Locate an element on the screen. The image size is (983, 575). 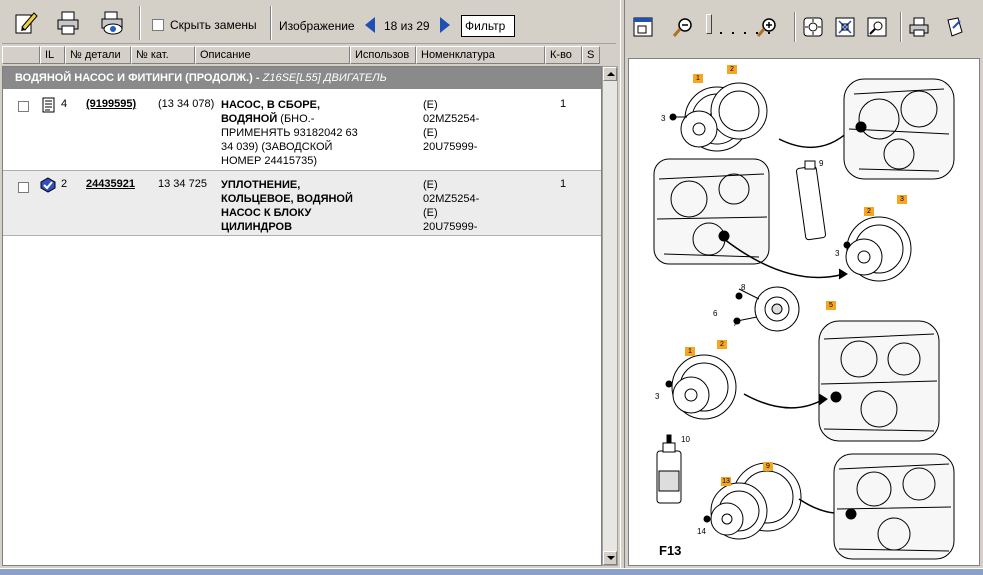
scroll-down-button is located at coordinates (610, 558).